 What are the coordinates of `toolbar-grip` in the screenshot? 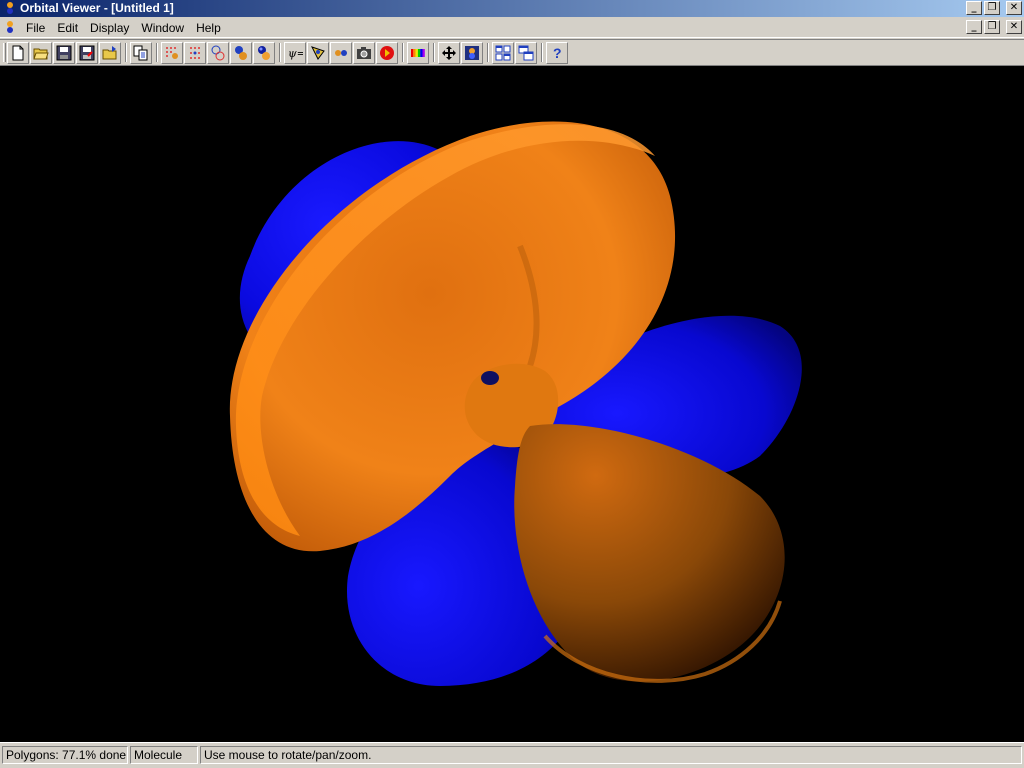 It's located at (4, 52).